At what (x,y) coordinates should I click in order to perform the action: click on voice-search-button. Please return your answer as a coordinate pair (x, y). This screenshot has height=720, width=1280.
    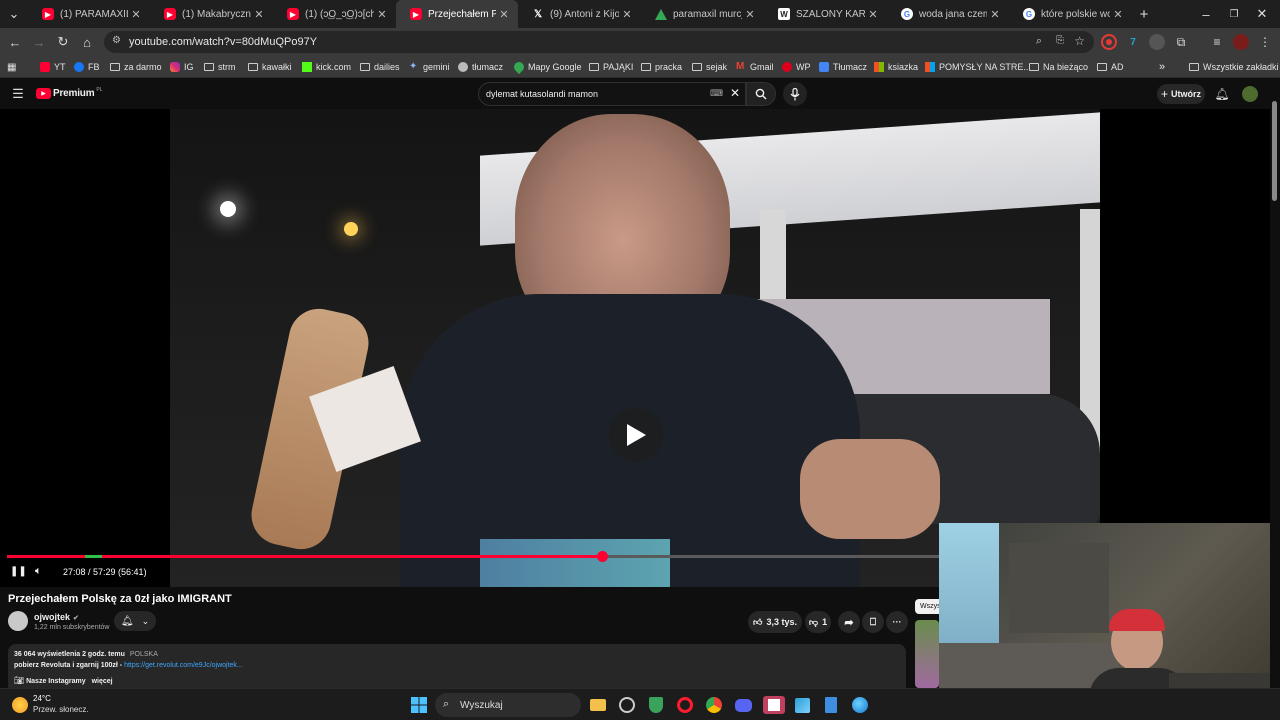
    Looking at the image, I should click on (795, 94).